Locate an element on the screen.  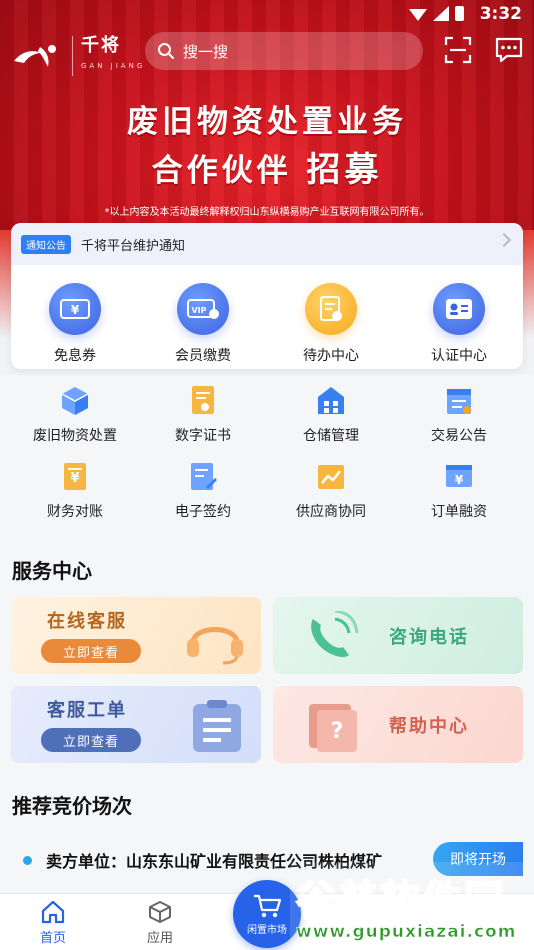
search-placeholder: 搜一搜 is located at coordinates (206, 51).